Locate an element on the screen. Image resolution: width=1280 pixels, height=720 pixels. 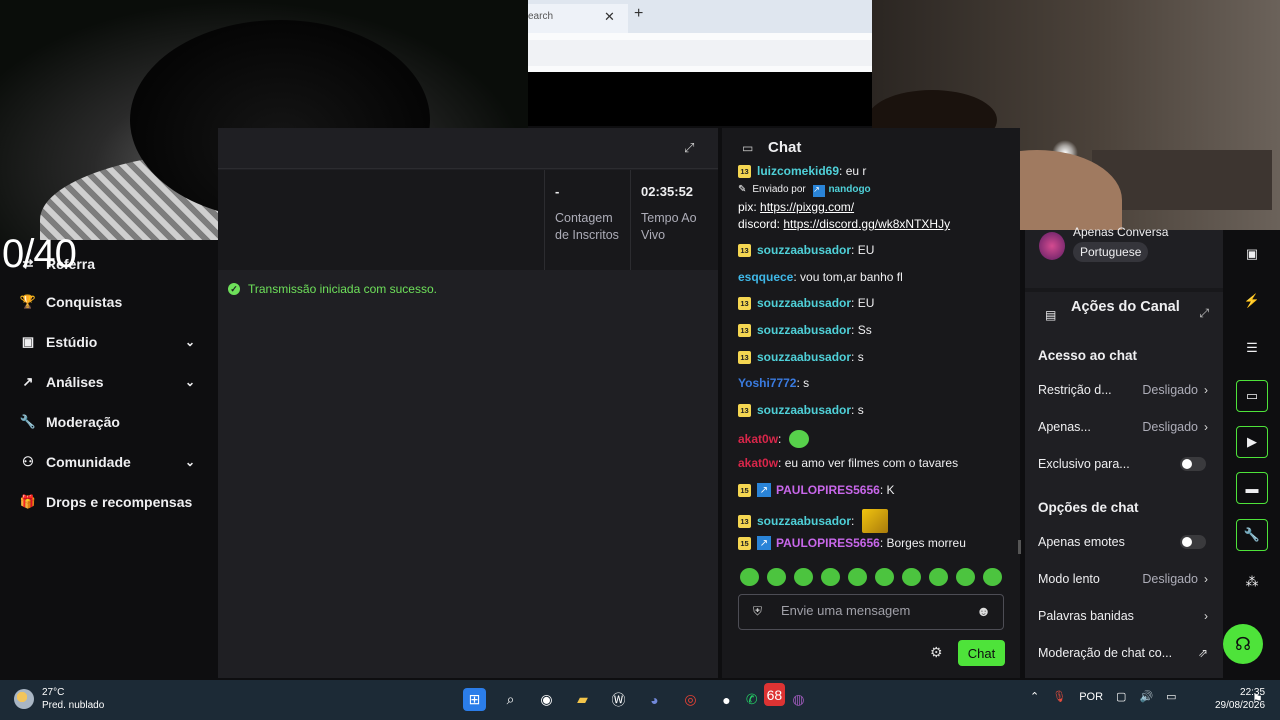
chat-option: Modo lento Desligado › is located at coordinates (1123, 579).